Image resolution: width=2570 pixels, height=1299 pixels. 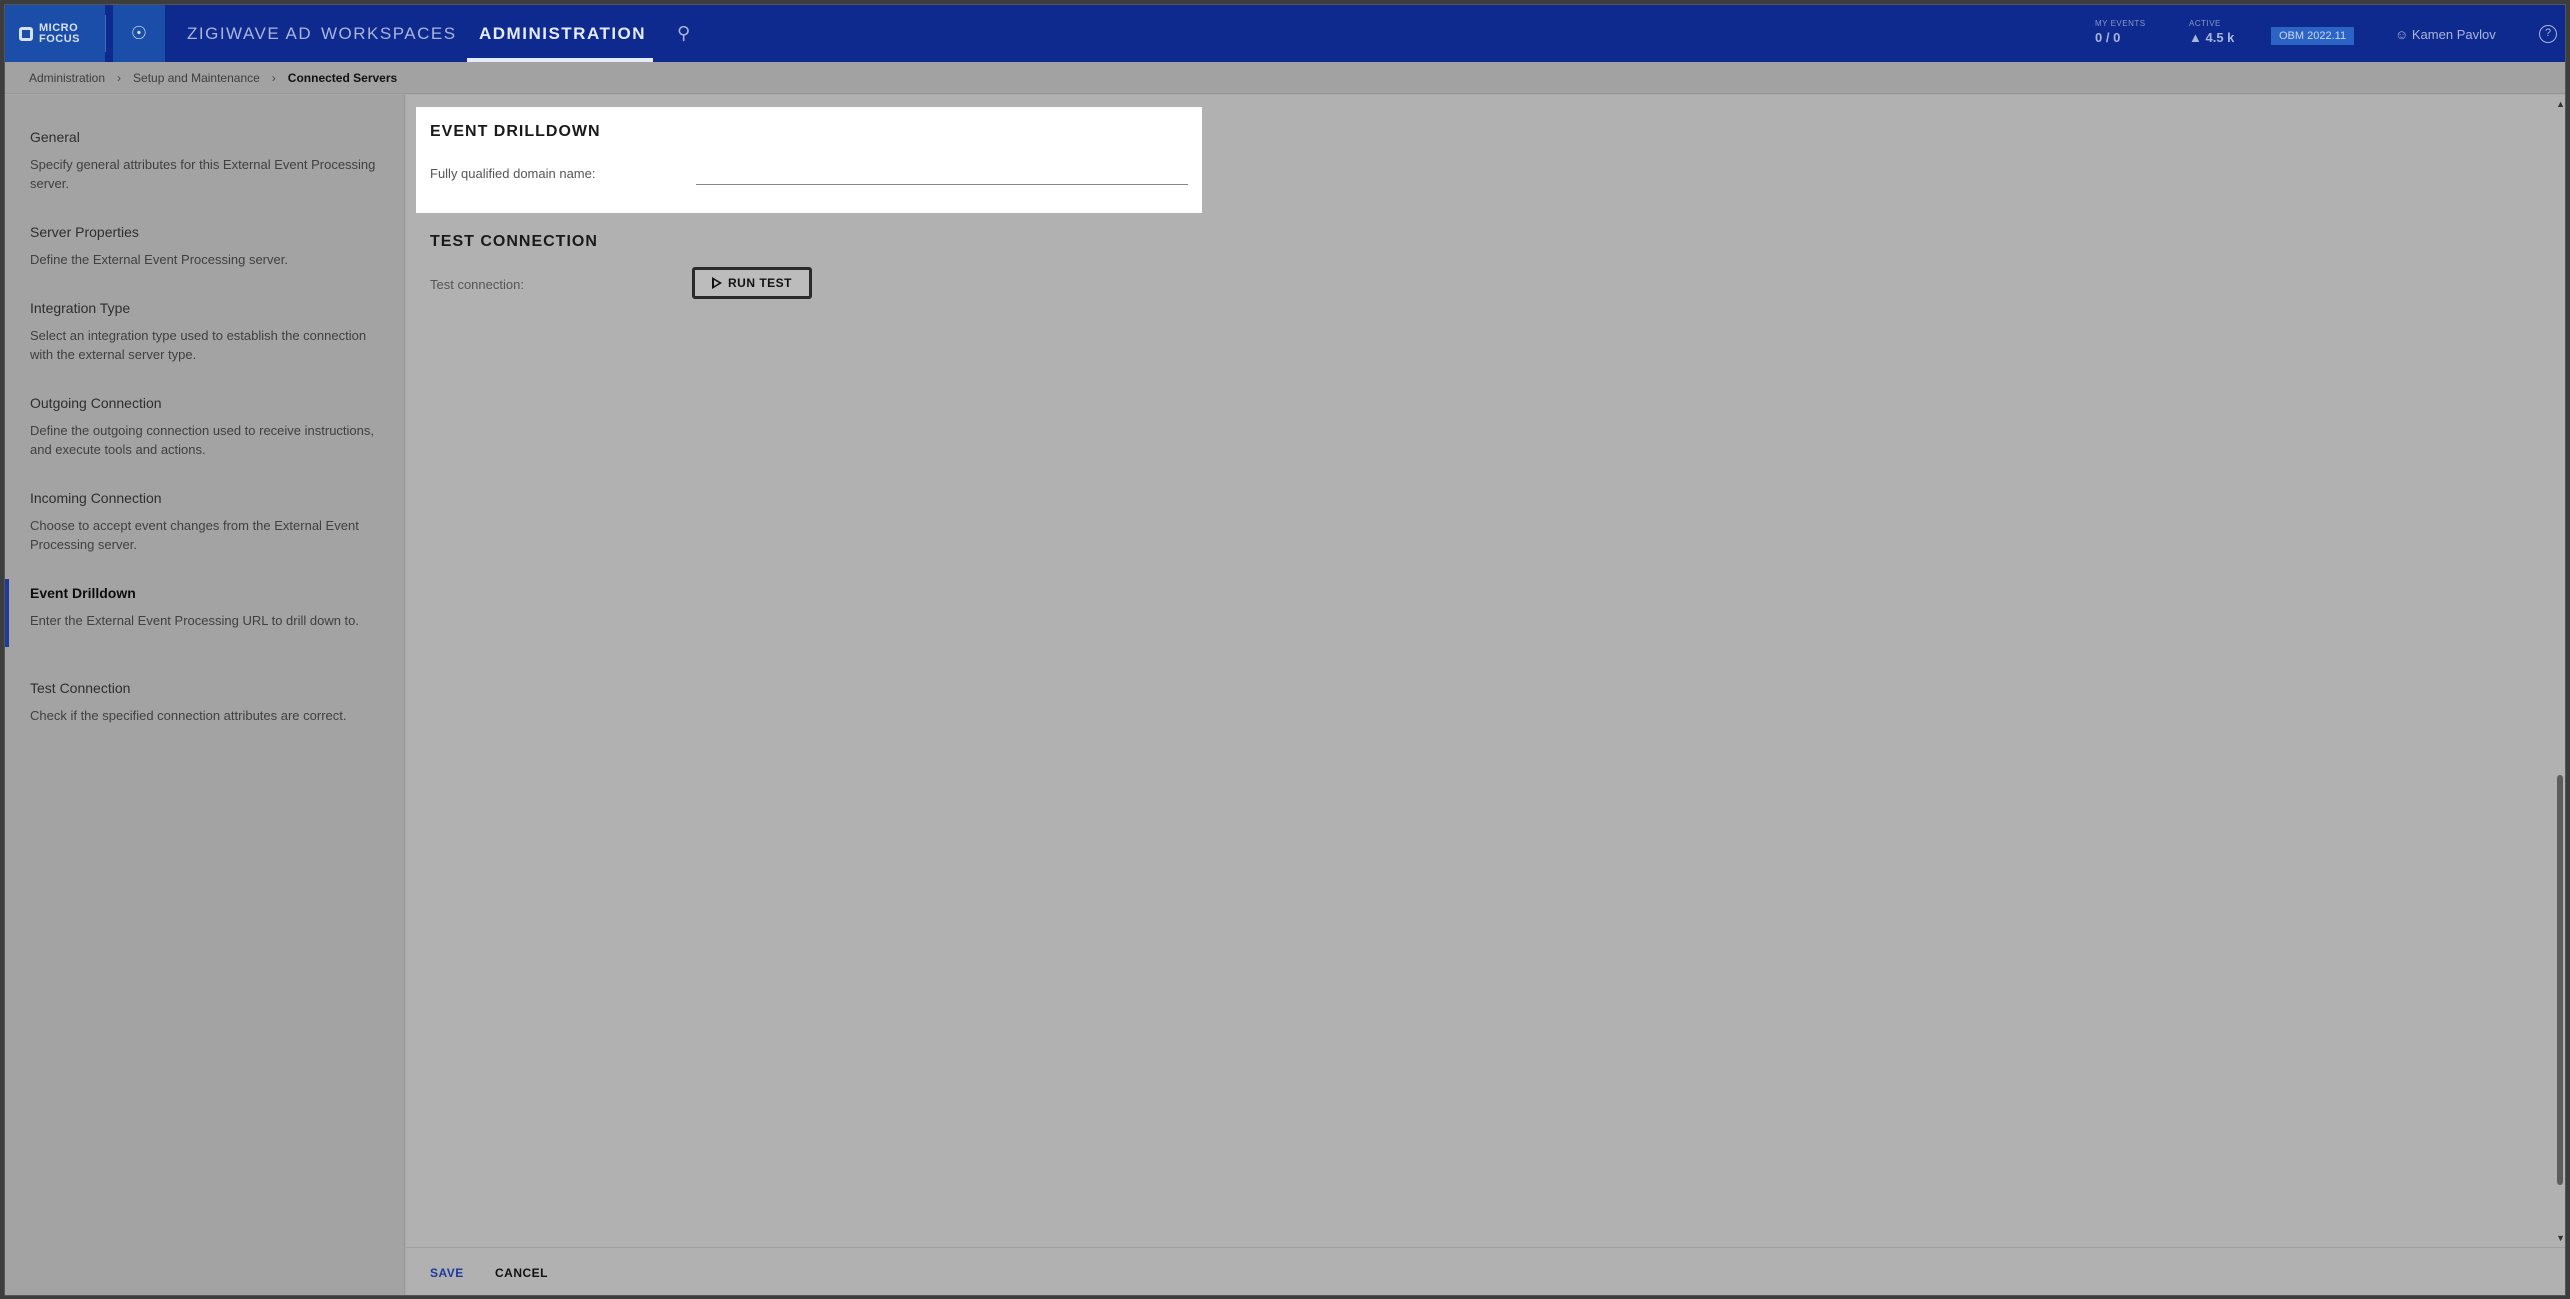 I want to click on fqdn-label: Fully qualified domain name:, so click(x=513, y=173).